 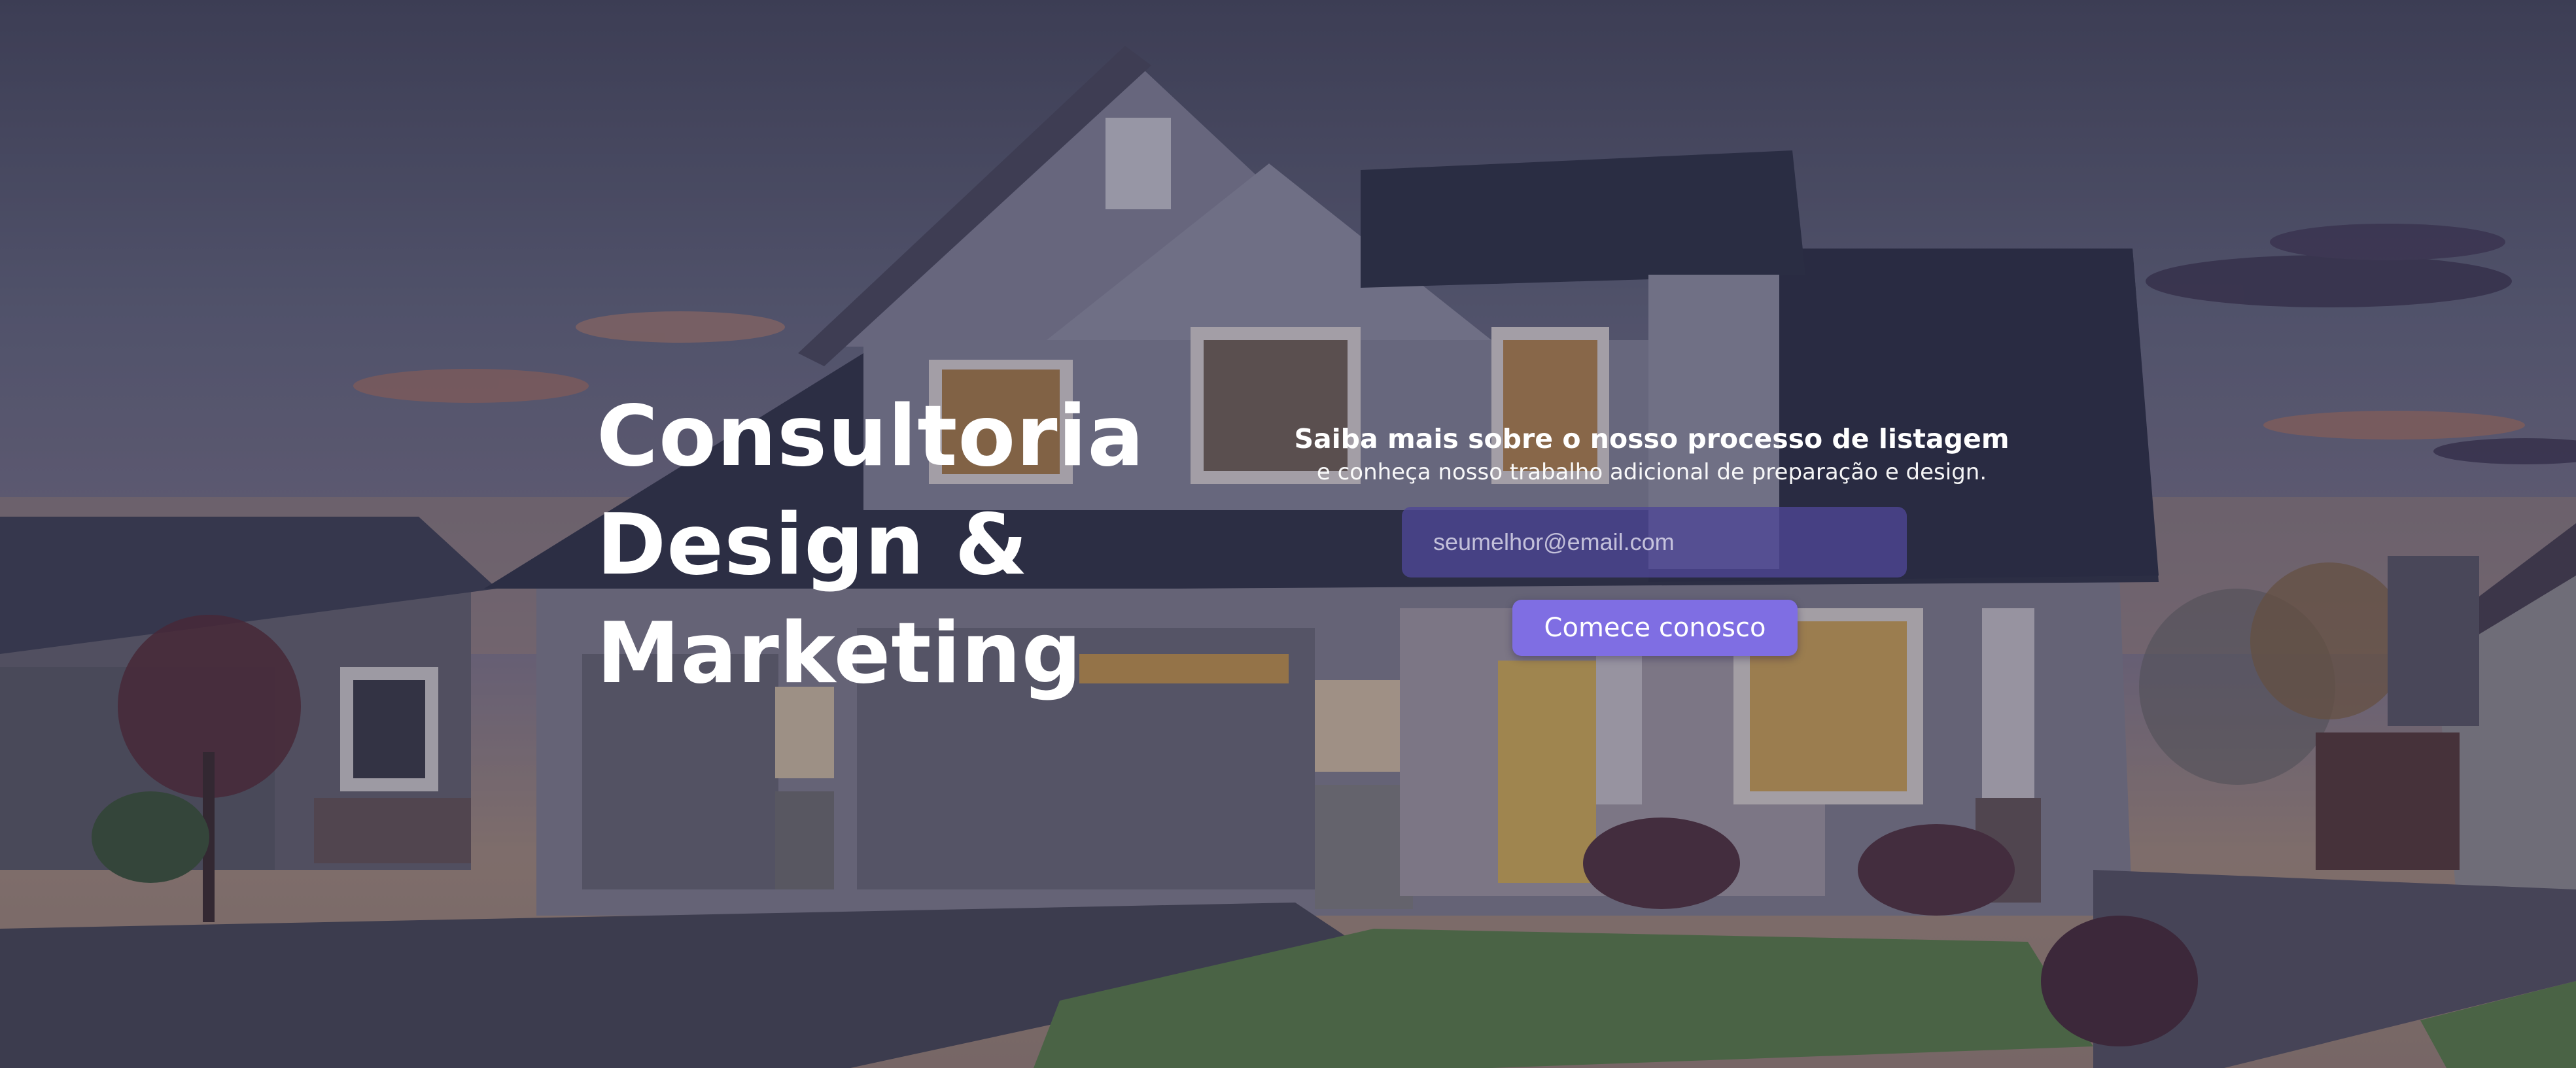 What do you see at coordinates (813, 545) in the screenshot?
I see `hero-title-line-2: Design &` at bounding box center [813, 545].